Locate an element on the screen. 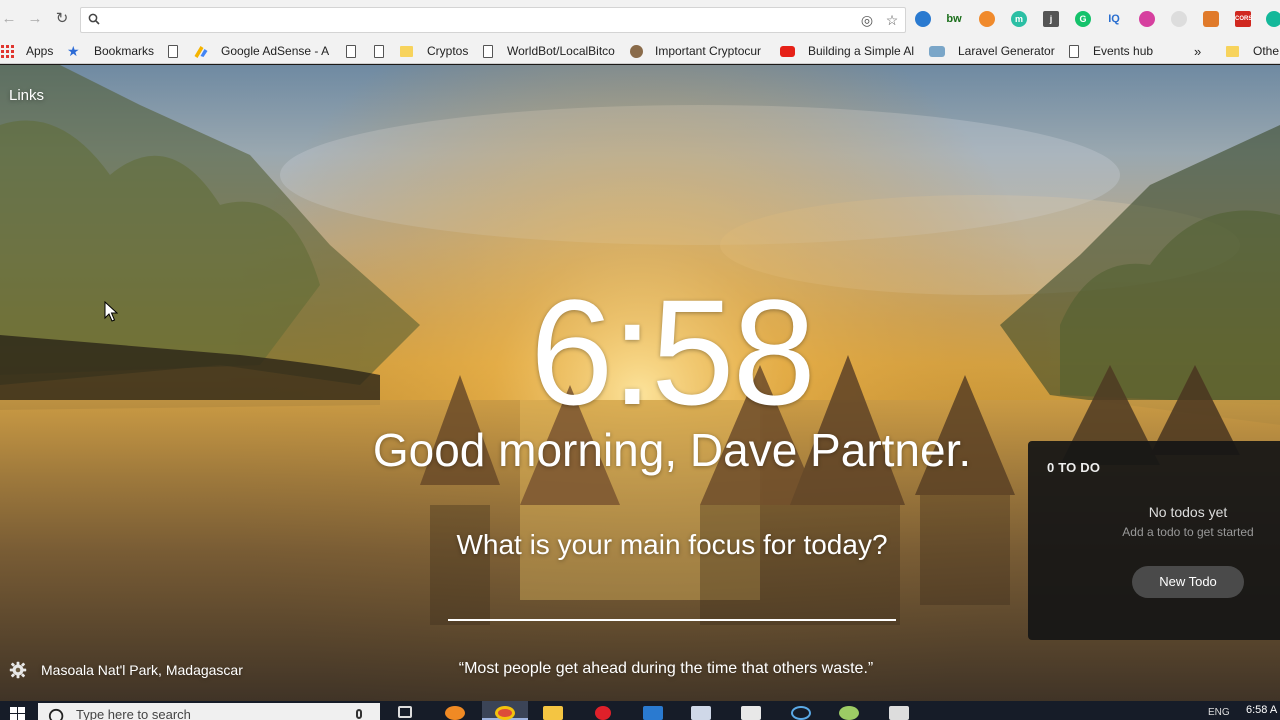 The height and width of the screenshot is (720, 1280). taskbar-mail is located at coordinates (751, 710).